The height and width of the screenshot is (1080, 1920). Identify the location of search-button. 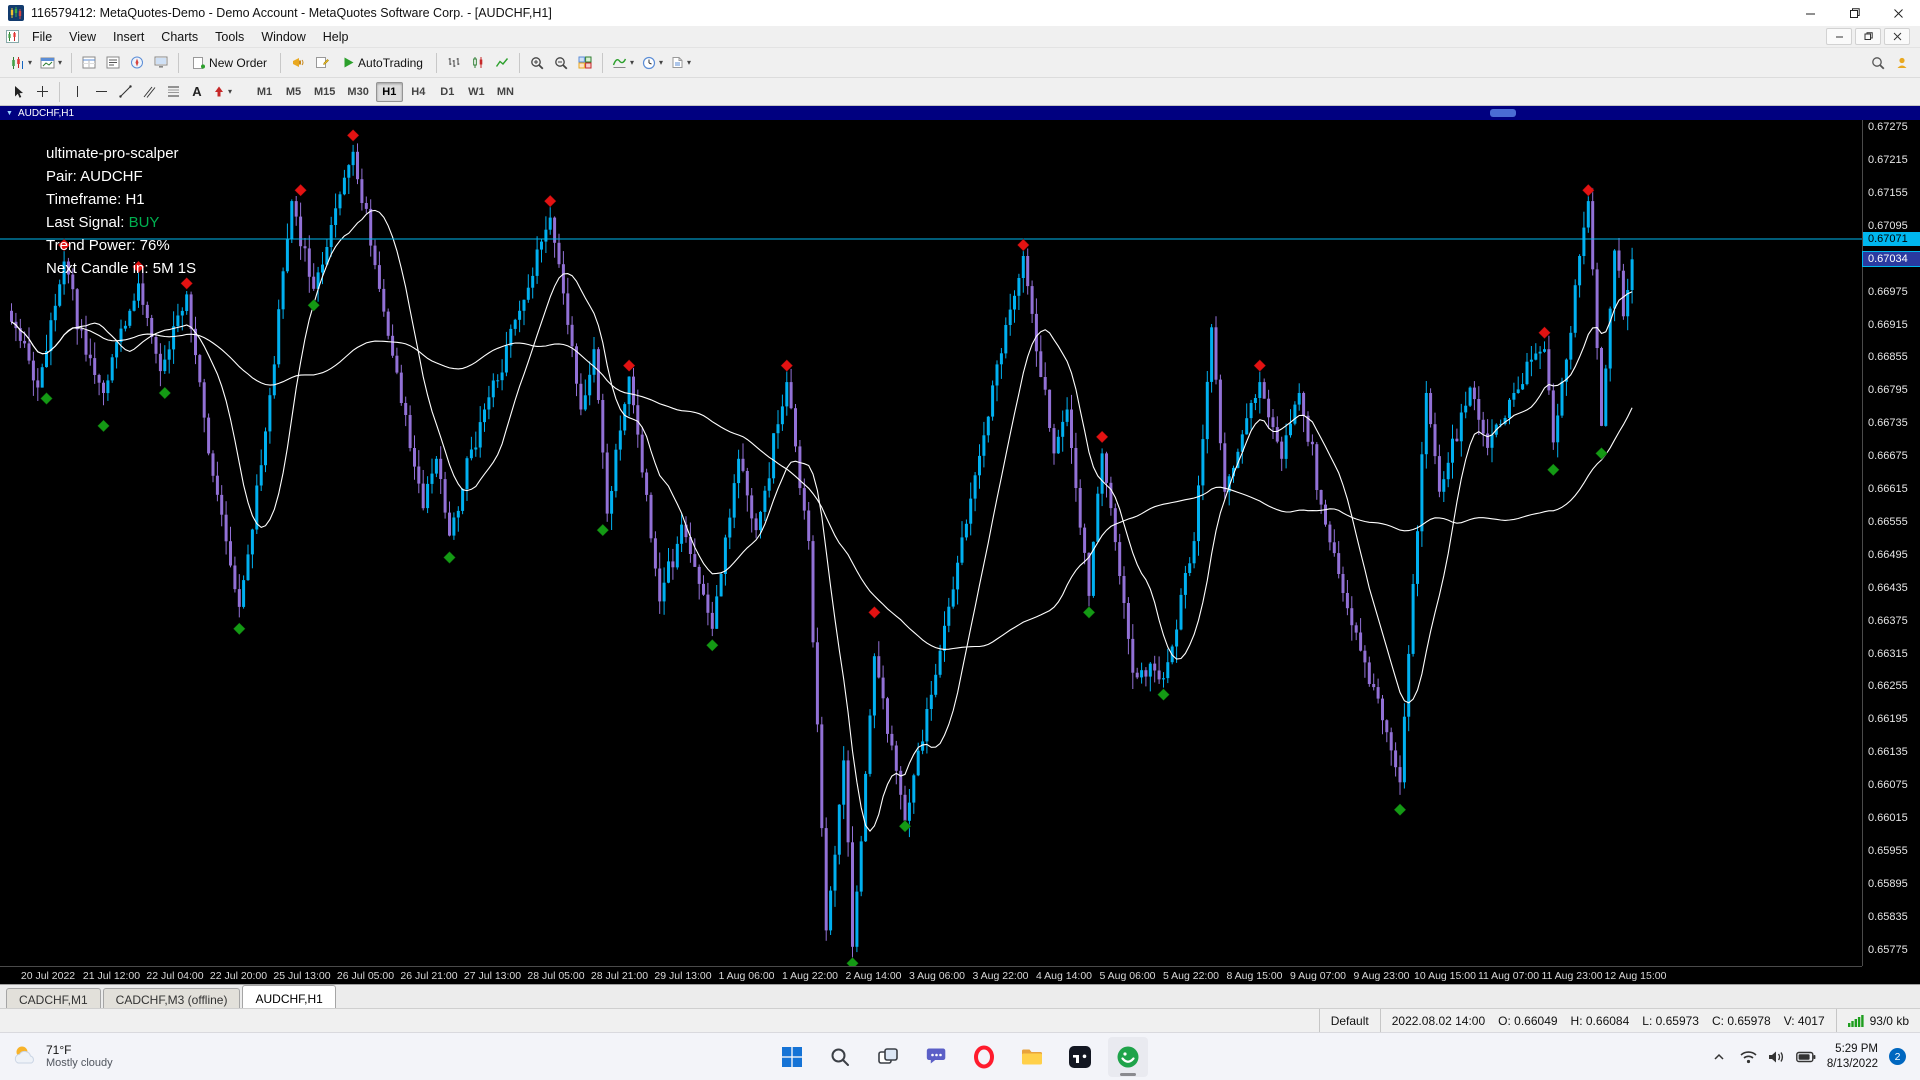
(1878, 63).